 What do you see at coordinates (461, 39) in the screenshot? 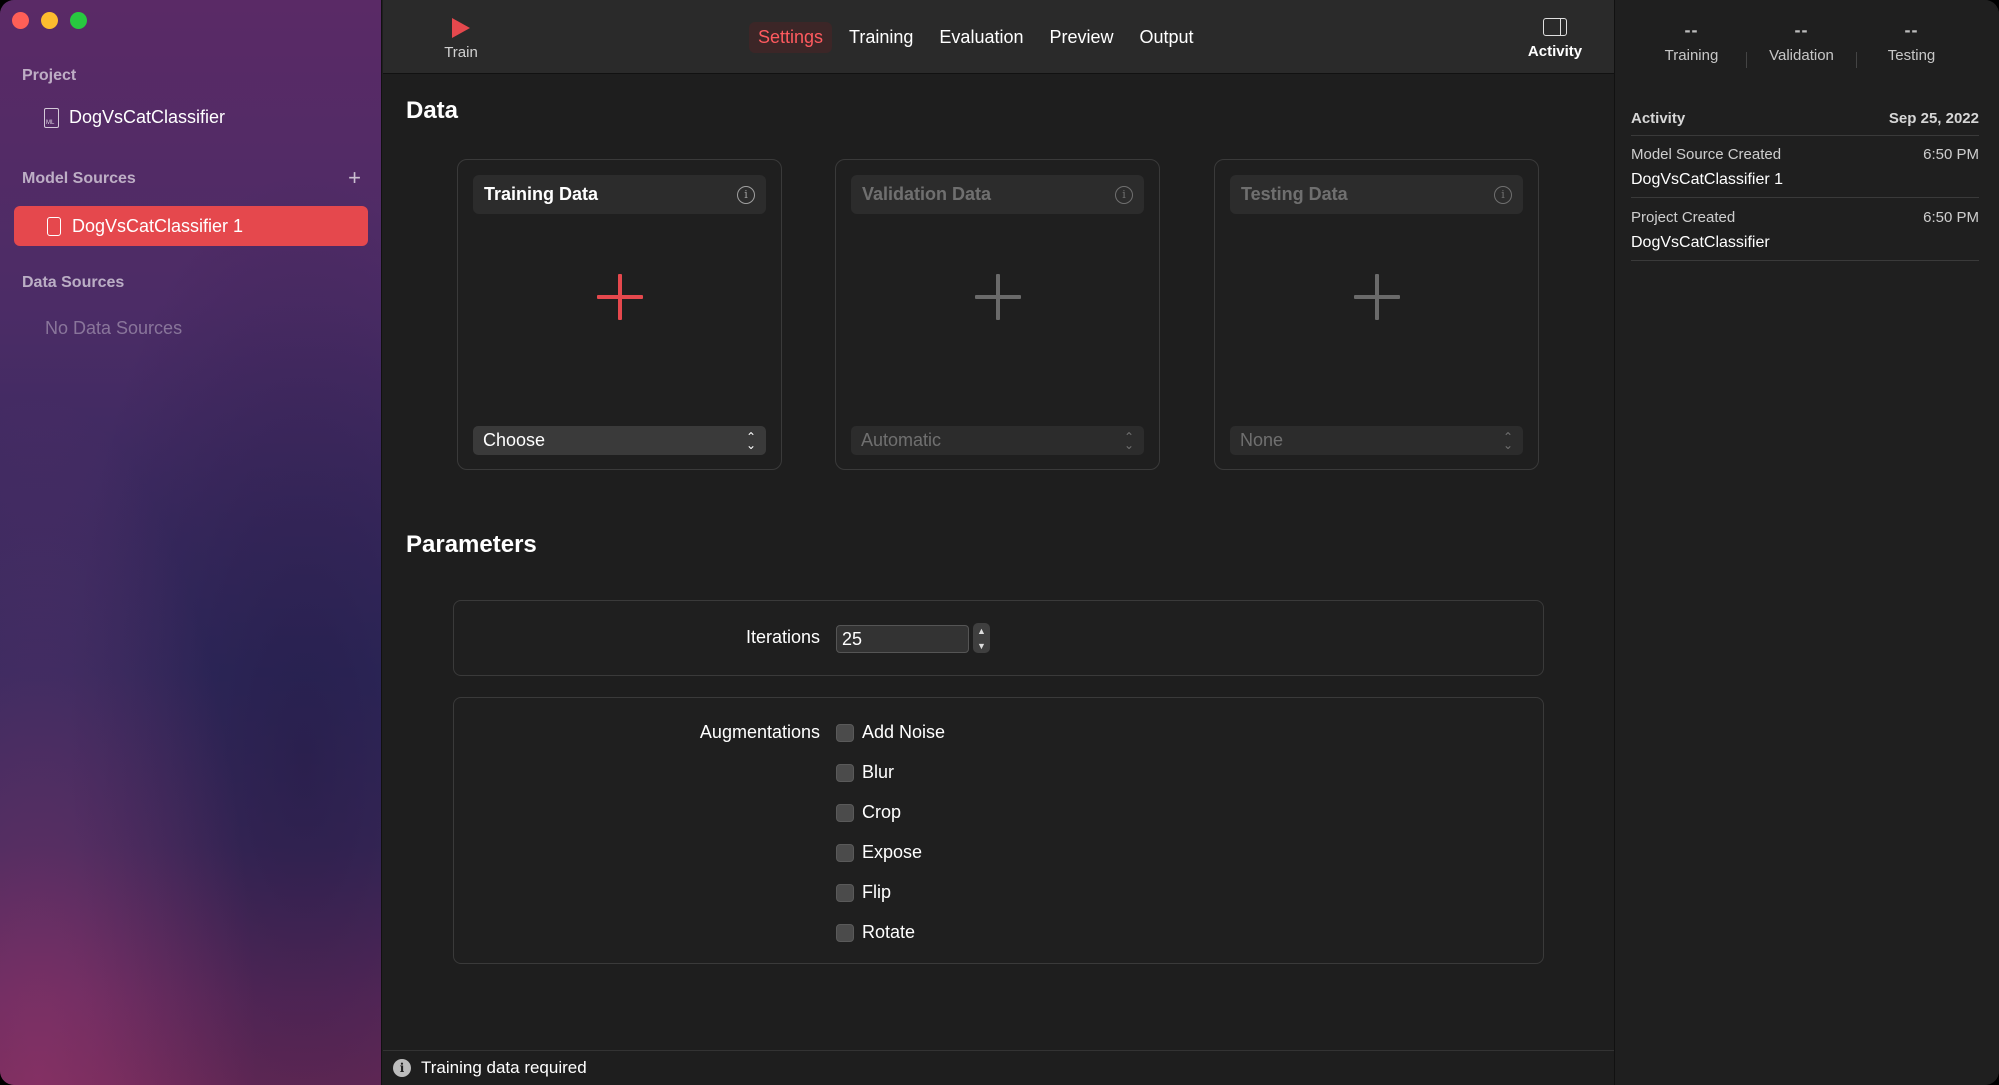
I see `train-button: Train` at bounding box center [461, 39].